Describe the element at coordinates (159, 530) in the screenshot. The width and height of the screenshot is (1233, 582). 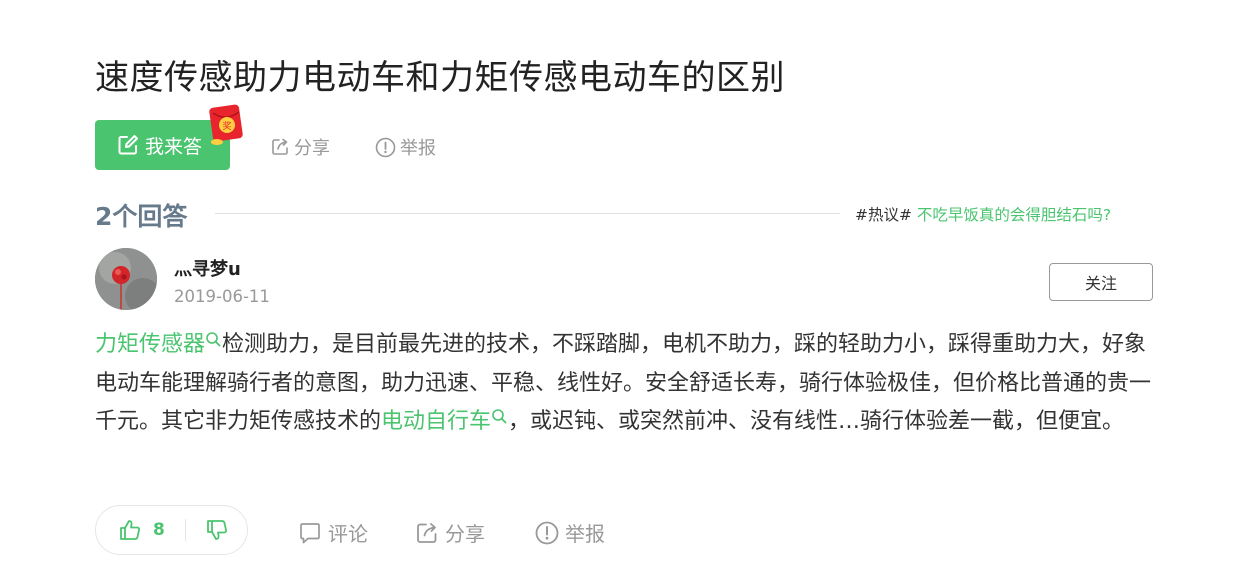
I see `like-count: 8` at that location.